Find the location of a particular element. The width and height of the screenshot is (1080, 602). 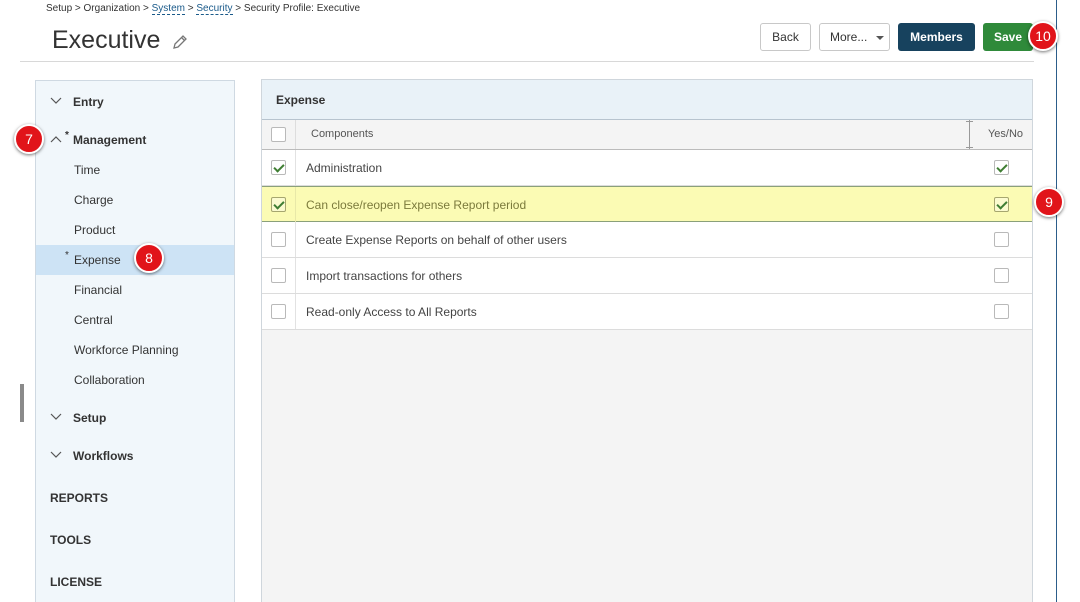

sidebar-group-setup: Setup is located at coordinates (135, 418).